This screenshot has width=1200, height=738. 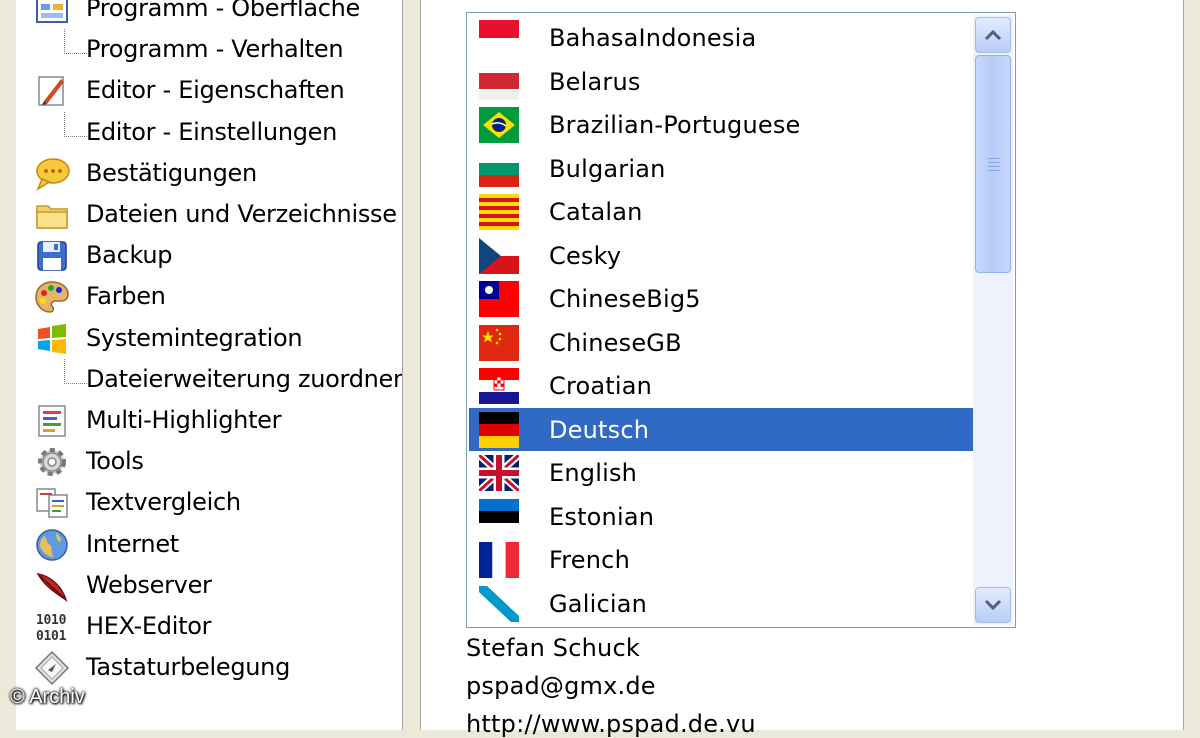 I want to click on scroll-down-button, so click(x=993, y=605).